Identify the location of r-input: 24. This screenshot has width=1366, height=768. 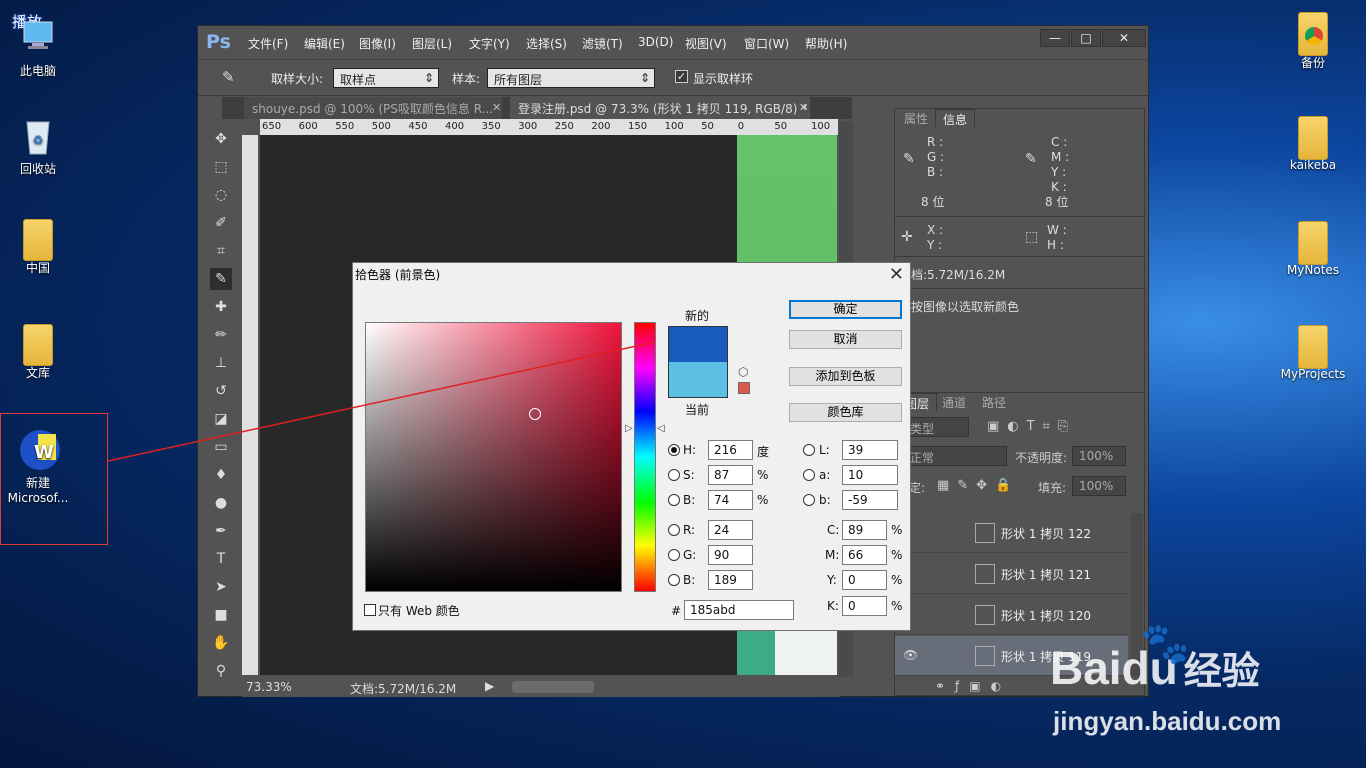
(730, 530).